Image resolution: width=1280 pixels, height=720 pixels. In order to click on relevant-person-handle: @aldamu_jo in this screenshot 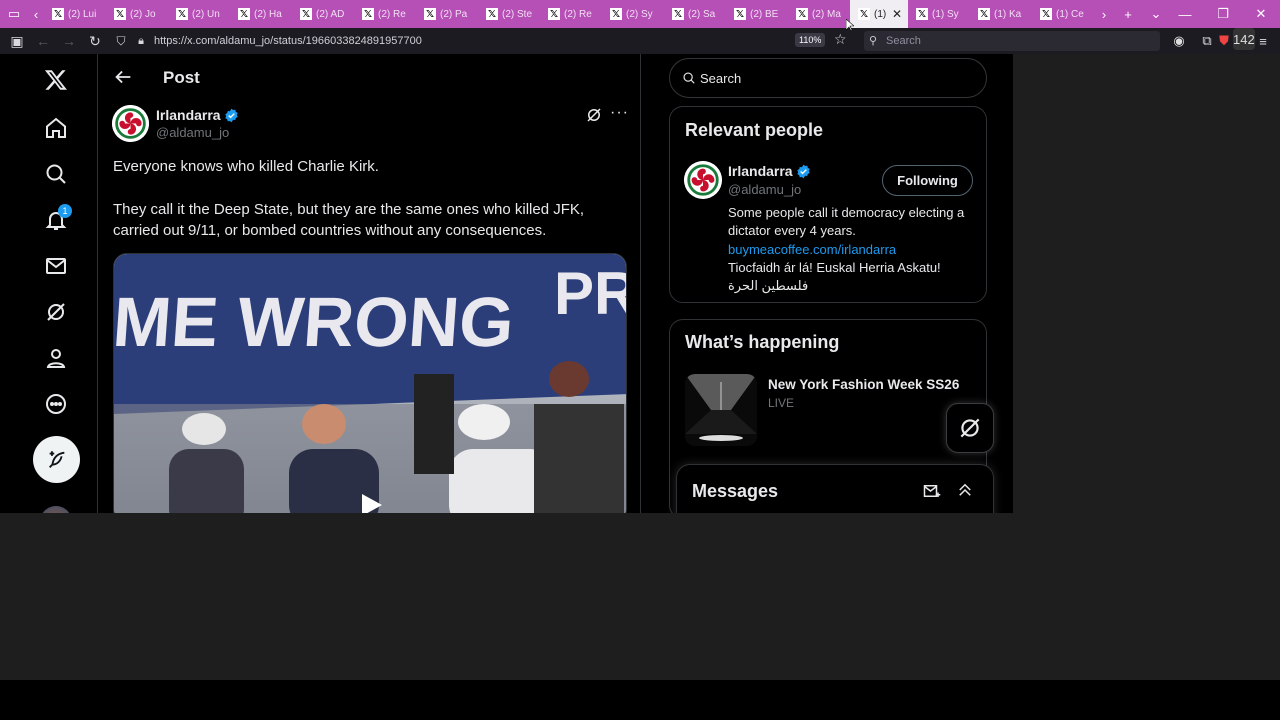, I will do `click(764, 189)`.